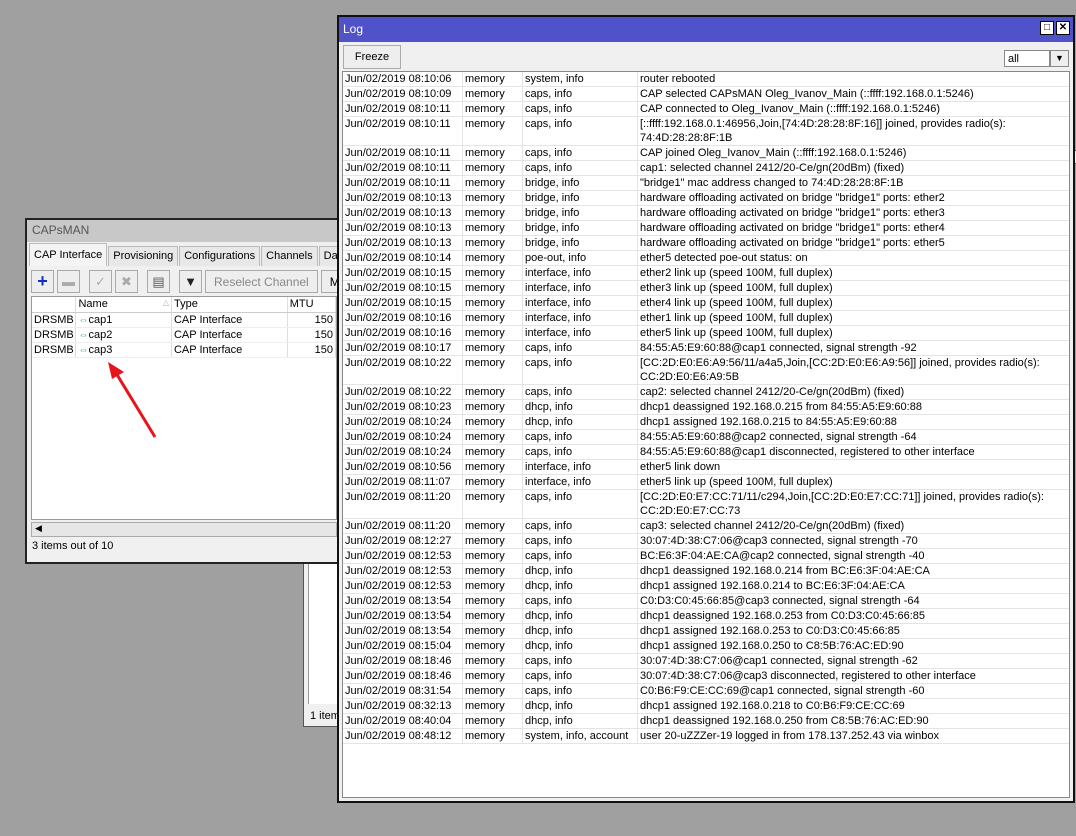 This screenshot has height=836, width=1076. I want to click on log-time: Jun/02/2019 08:15:04, so click(403, 646).